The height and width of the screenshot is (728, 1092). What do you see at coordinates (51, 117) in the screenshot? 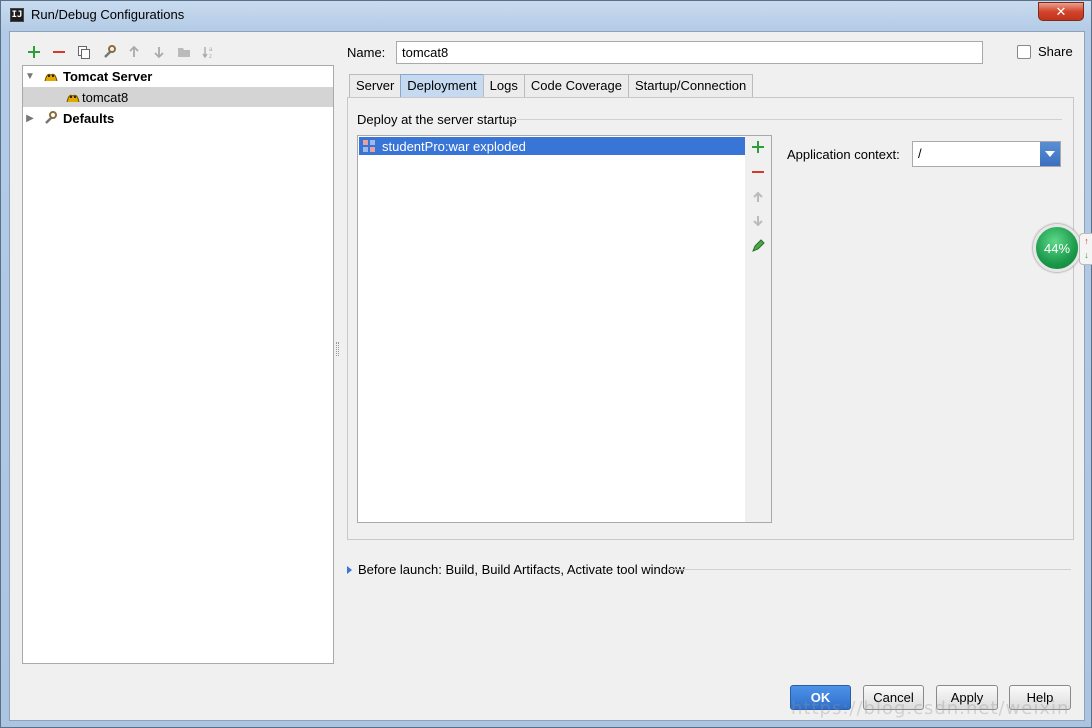
I see `defaults-wrench-icon` at bounding box center [51, 117].